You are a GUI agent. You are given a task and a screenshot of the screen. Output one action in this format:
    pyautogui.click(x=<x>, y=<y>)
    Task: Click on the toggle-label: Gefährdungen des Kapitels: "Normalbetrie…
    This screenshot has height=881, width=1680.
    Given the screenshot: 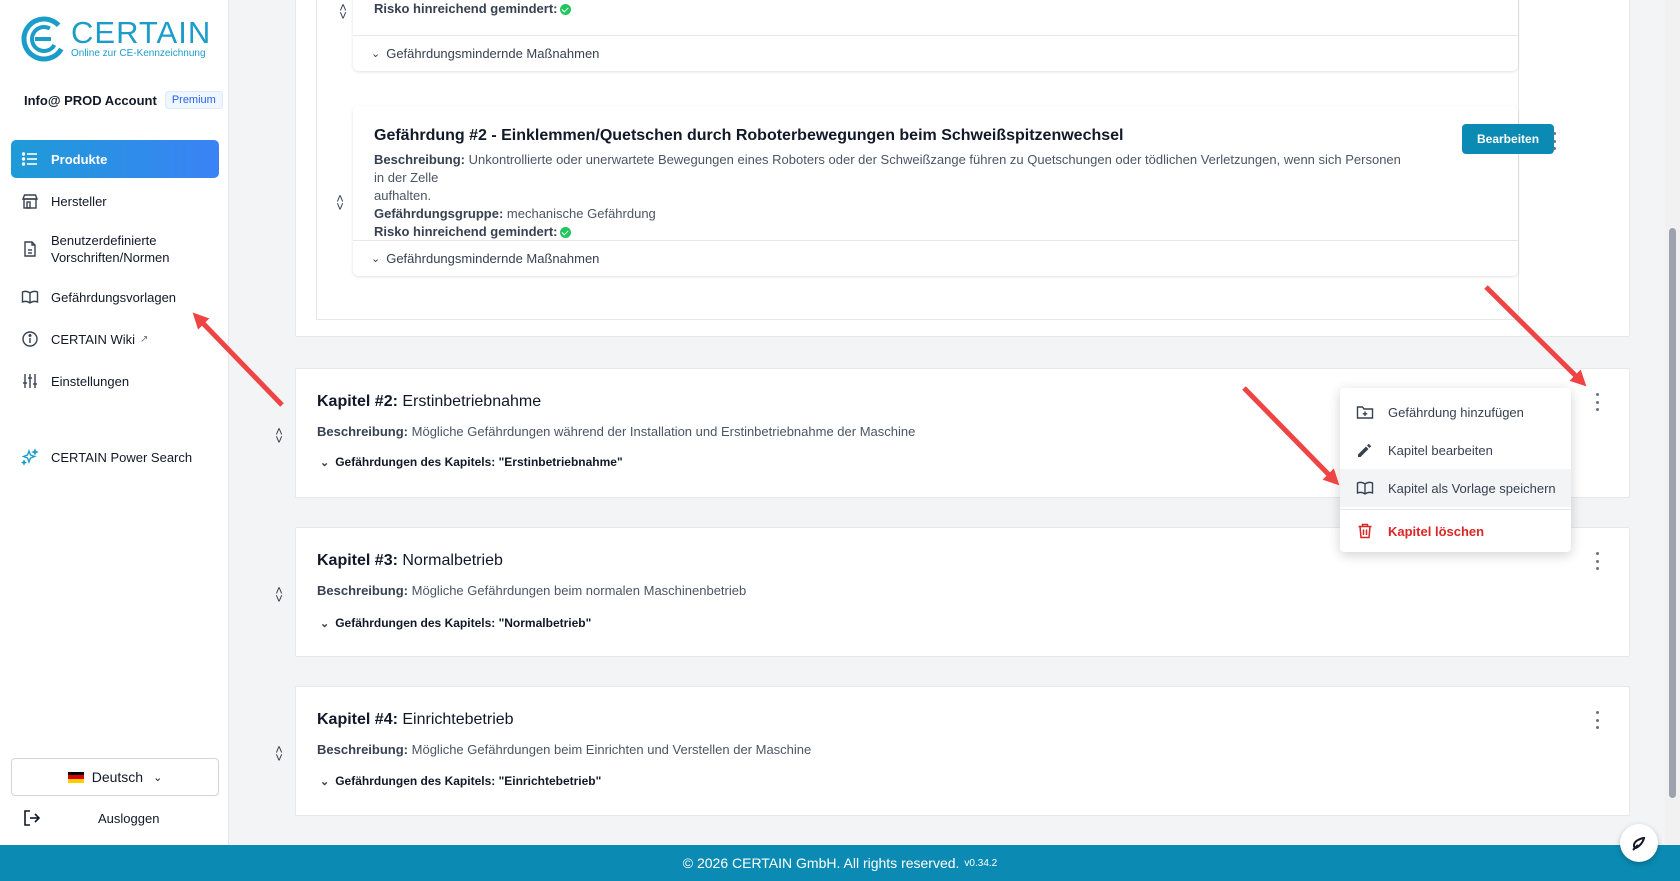 What is the action you would take?
    pyautogui.click(x=463, y=623)
    